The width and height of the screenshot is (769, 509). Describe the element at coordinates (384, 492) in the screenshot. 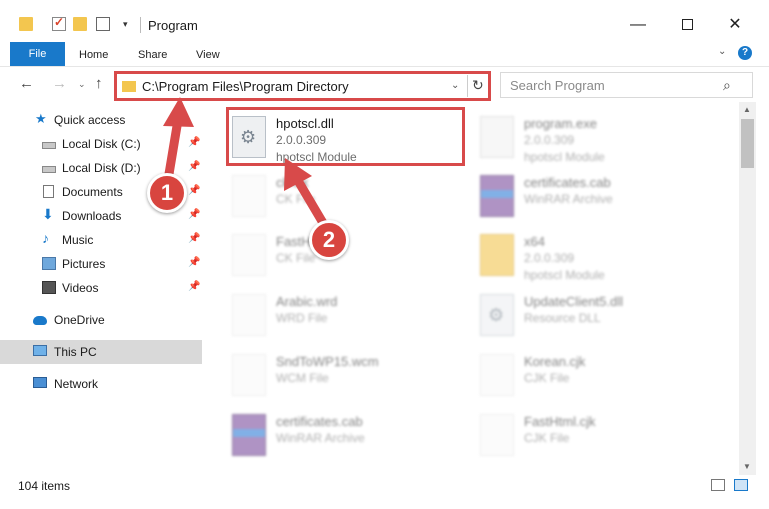

I see `status-bar: 104 items` at that location.